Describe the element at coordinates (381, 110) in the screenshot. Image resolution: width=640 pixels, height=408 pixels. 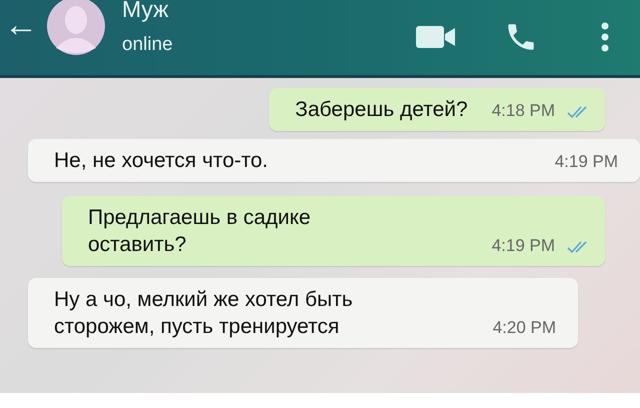
I see `message-text: Заберешь детей?` at that location.